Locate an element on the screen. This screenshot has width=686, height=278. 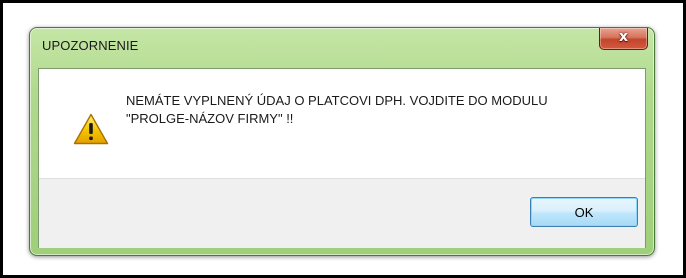
close-icon: x is located at coordinates (623, 37).